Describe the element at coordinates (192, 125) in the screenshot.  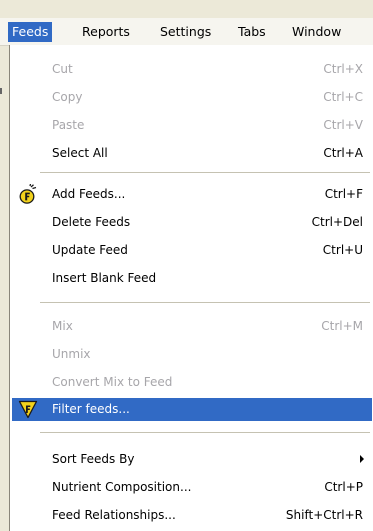
I see `menu-item-paste: Paste Ctrl+V` at that location.